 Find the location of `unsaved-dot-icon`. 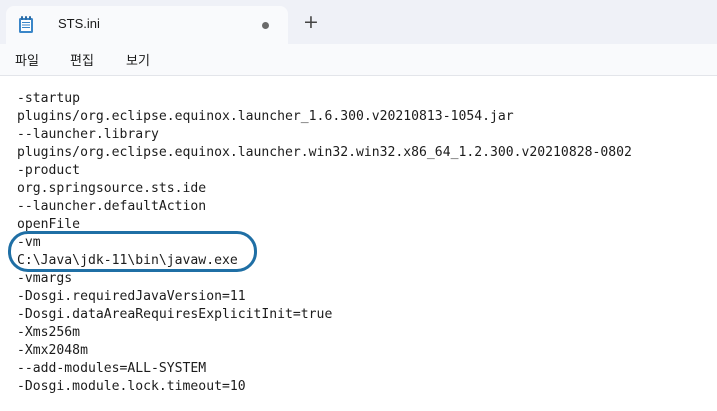

unsaved-dot-icon is located at coordinates (265, 25).